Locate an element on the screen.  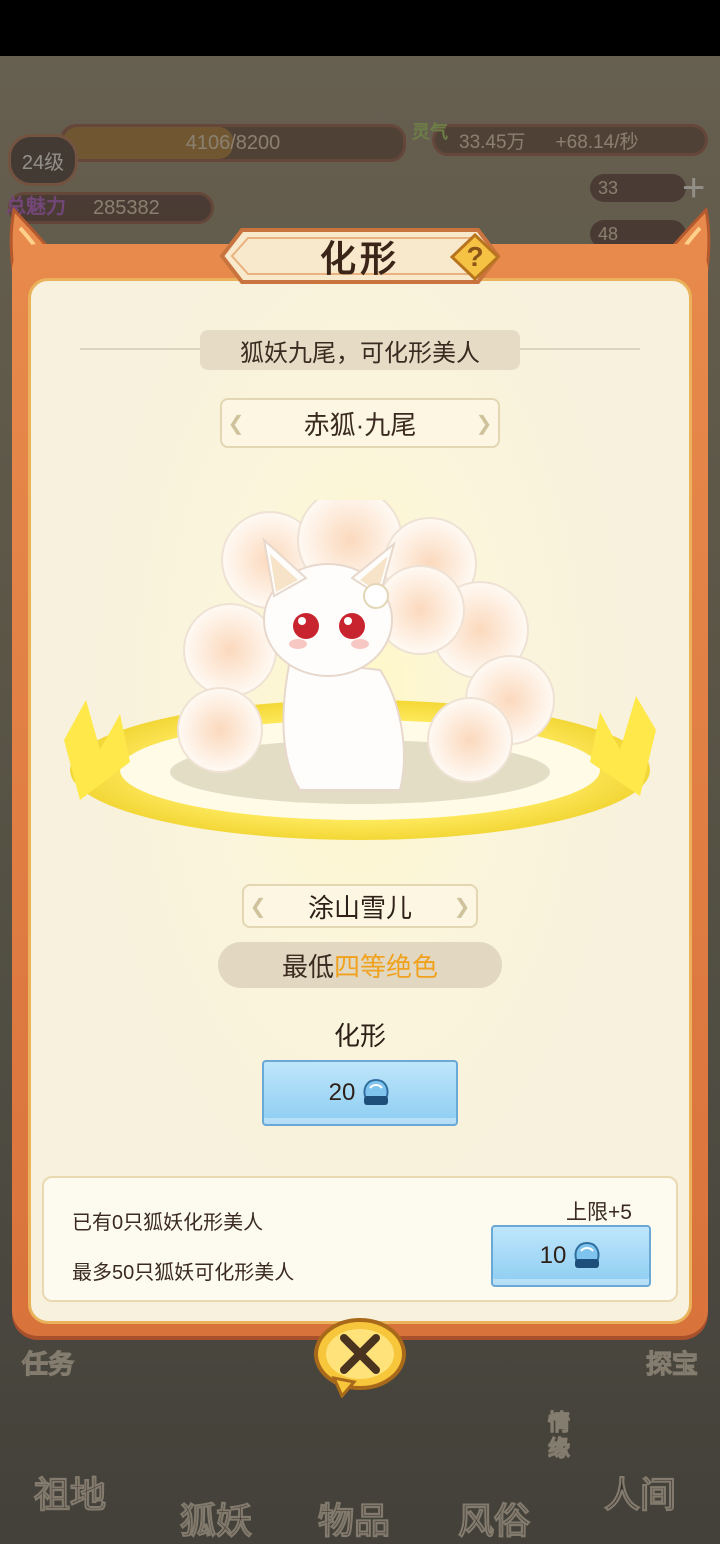
beauty-name: 涂山雪儿 is located at coordinates (359, 907).